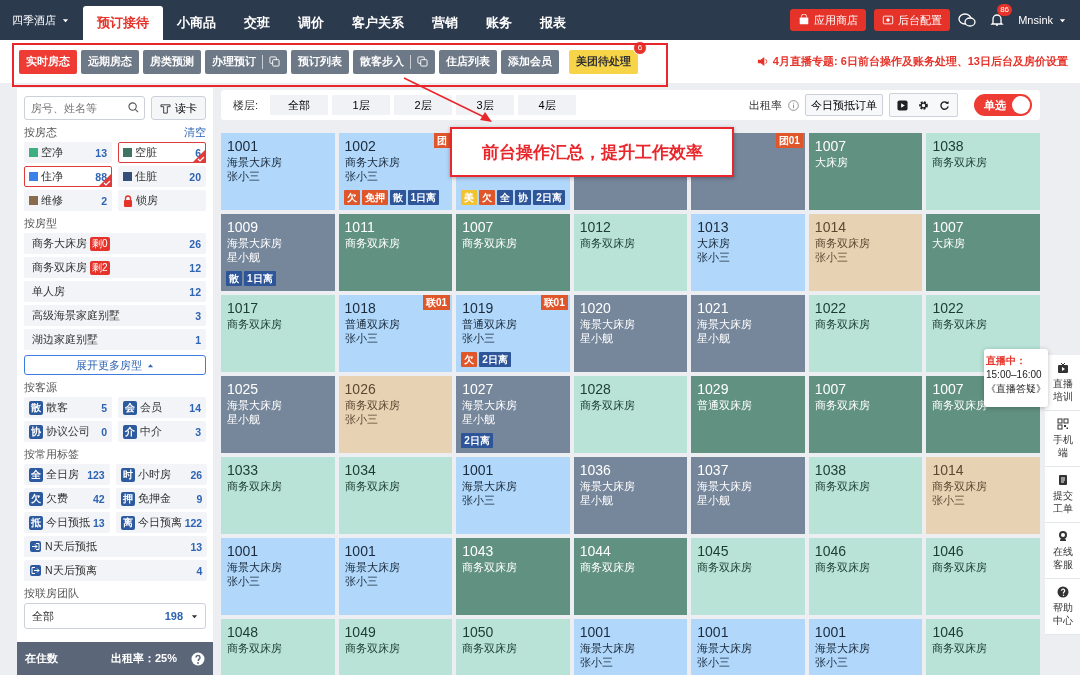 This screenshot has width=1080, height=675. What do you see at coordinates (146, 176) in the screenshot?
I see `filter-label: 住脏` at bounding box center [146, 176].